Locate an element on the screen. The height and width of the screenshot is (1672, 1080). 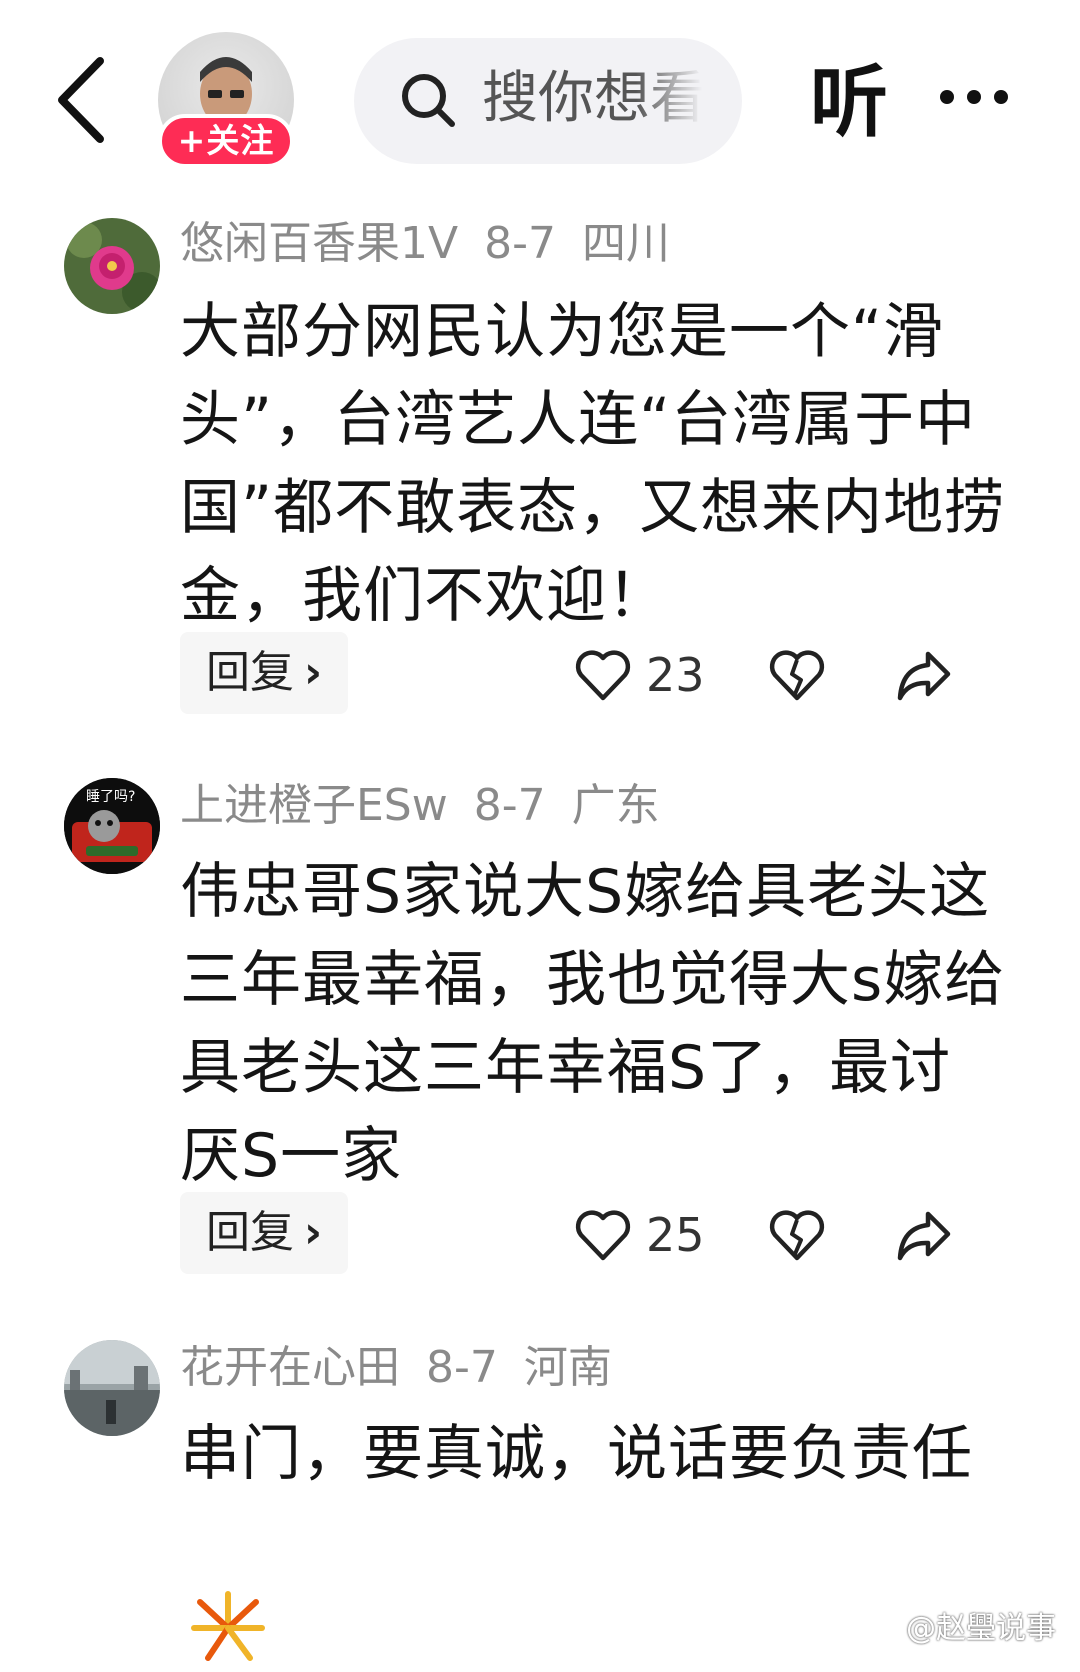
rose-flower-avatar-icon is located at coordinates (112, 266).